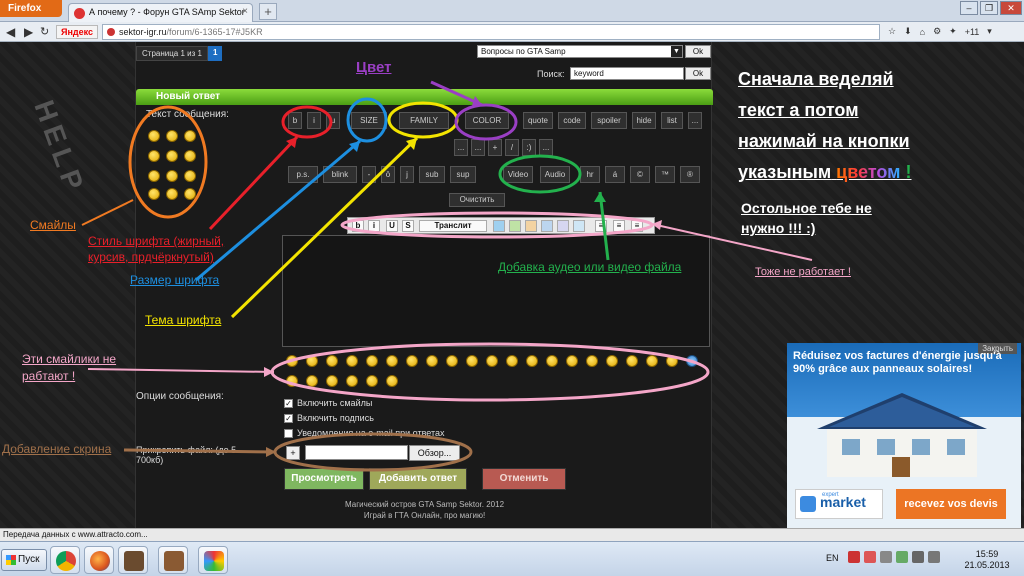 Image resolution: width=1024 pixels, height=576 pixels. What do you see at coordinates (590, 174) in the screenshot?
I see `hr-button: hr` at bounding box center [590, 174].